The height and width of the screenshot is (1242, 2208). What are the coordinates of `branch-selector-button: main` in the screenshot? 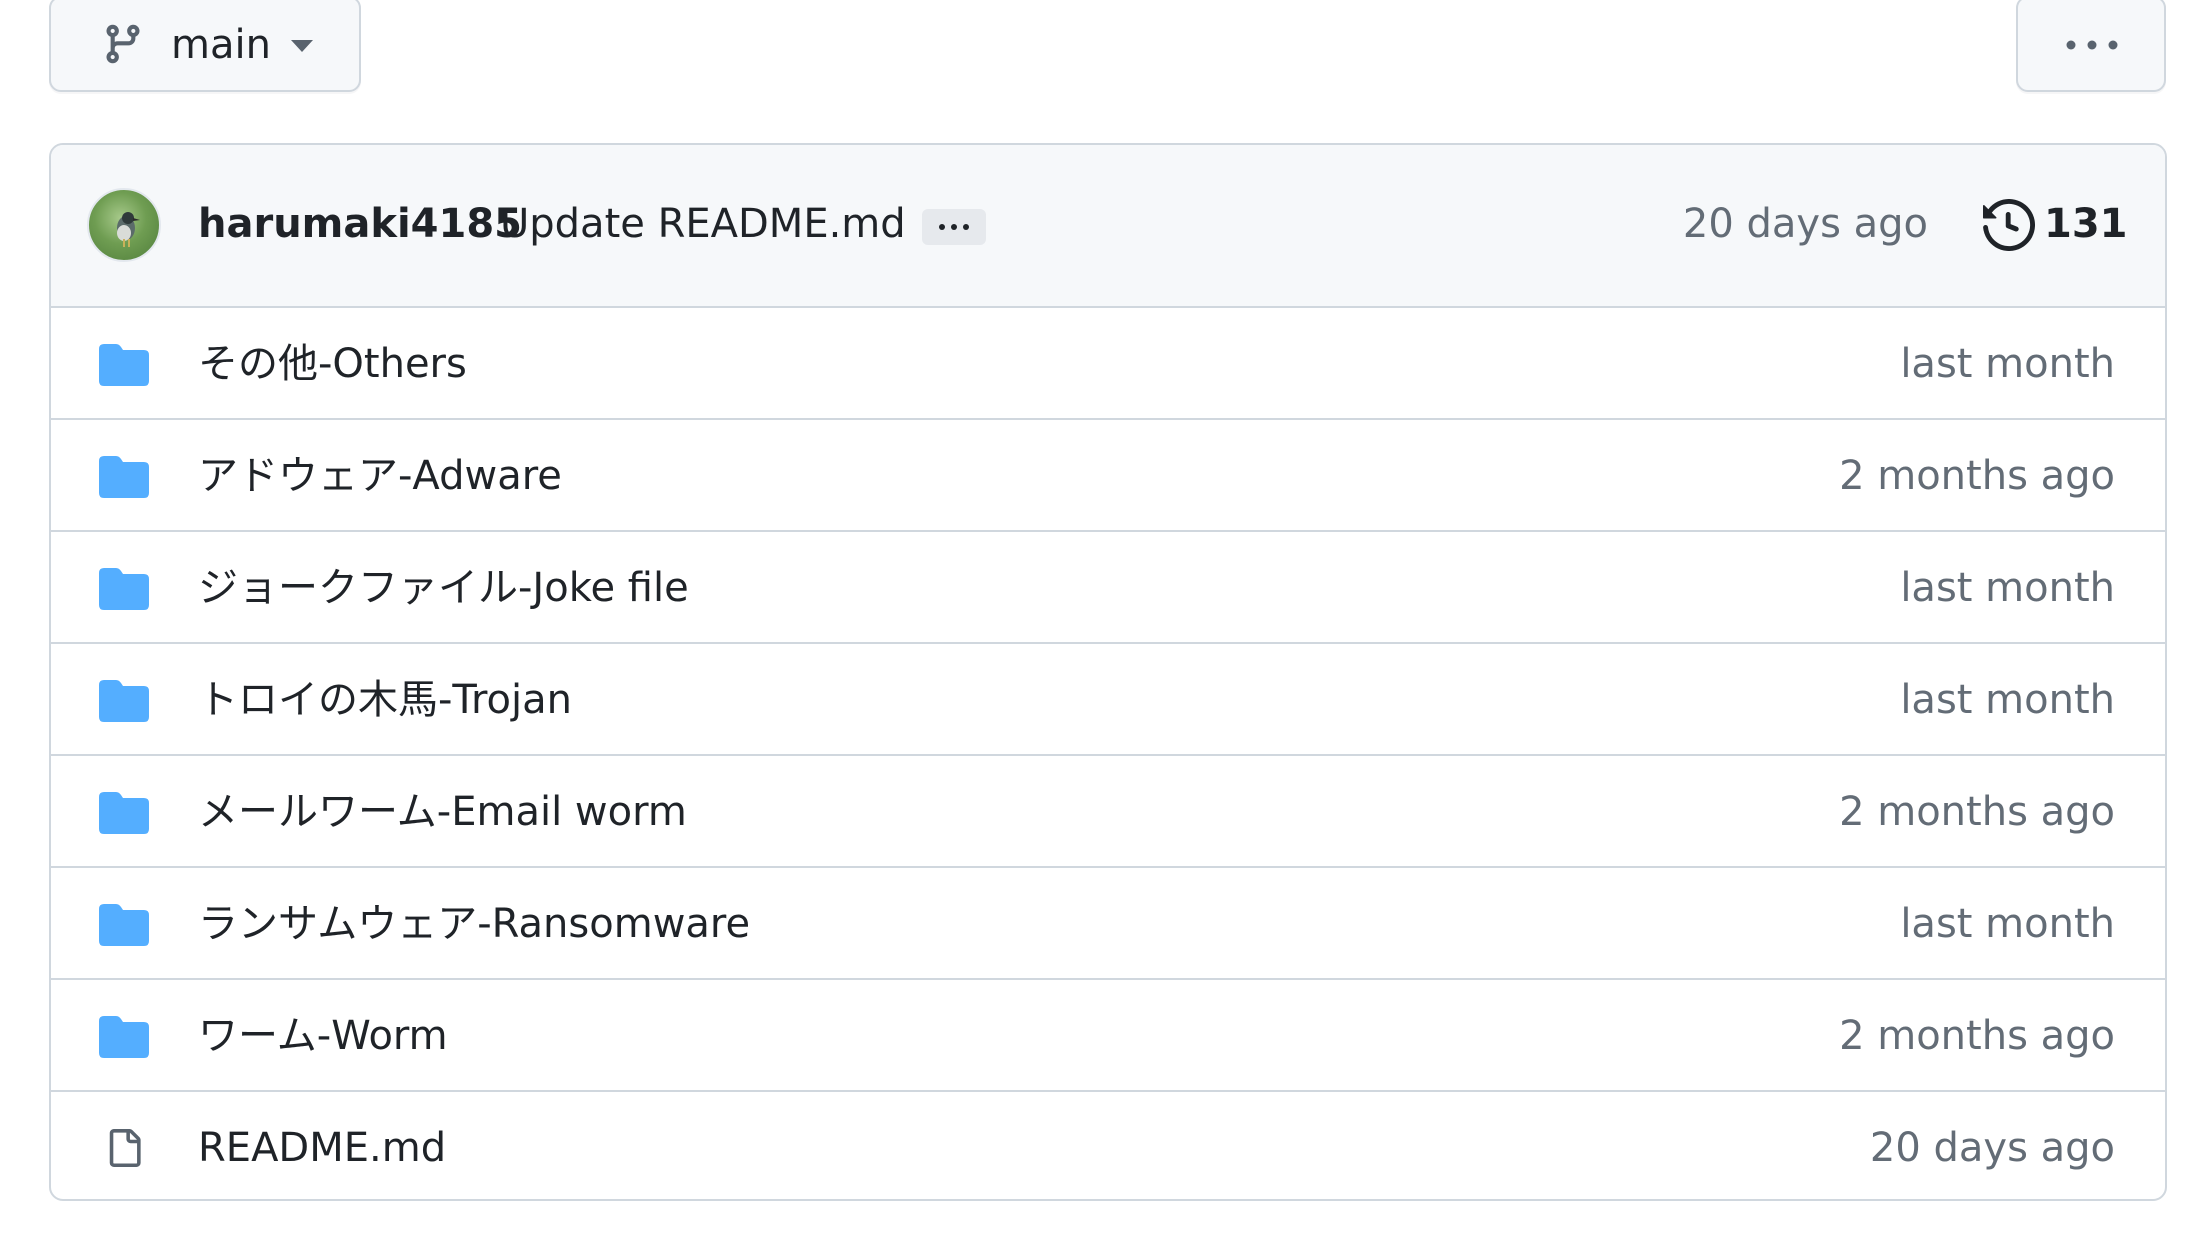 It's located at (205, 46).